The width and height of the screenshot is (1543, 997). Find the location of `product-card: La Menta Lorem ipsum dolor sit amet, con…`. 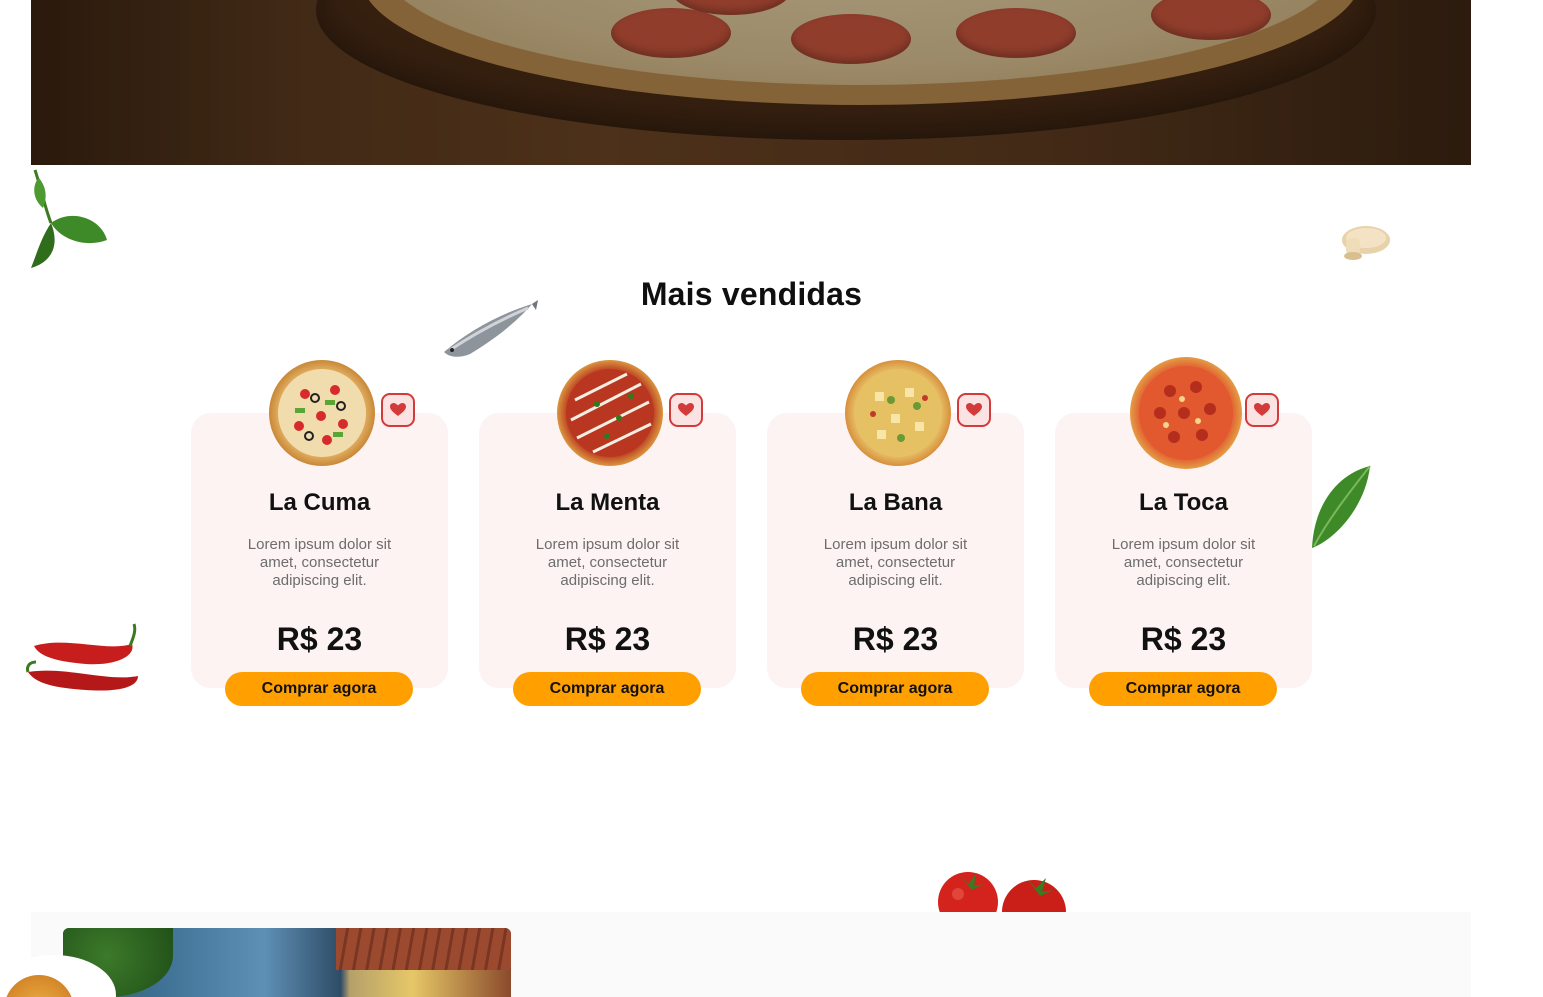

product-card: La Menta Lorem ipsum dolor sit amet, con… is located at coordinates (607, 533).